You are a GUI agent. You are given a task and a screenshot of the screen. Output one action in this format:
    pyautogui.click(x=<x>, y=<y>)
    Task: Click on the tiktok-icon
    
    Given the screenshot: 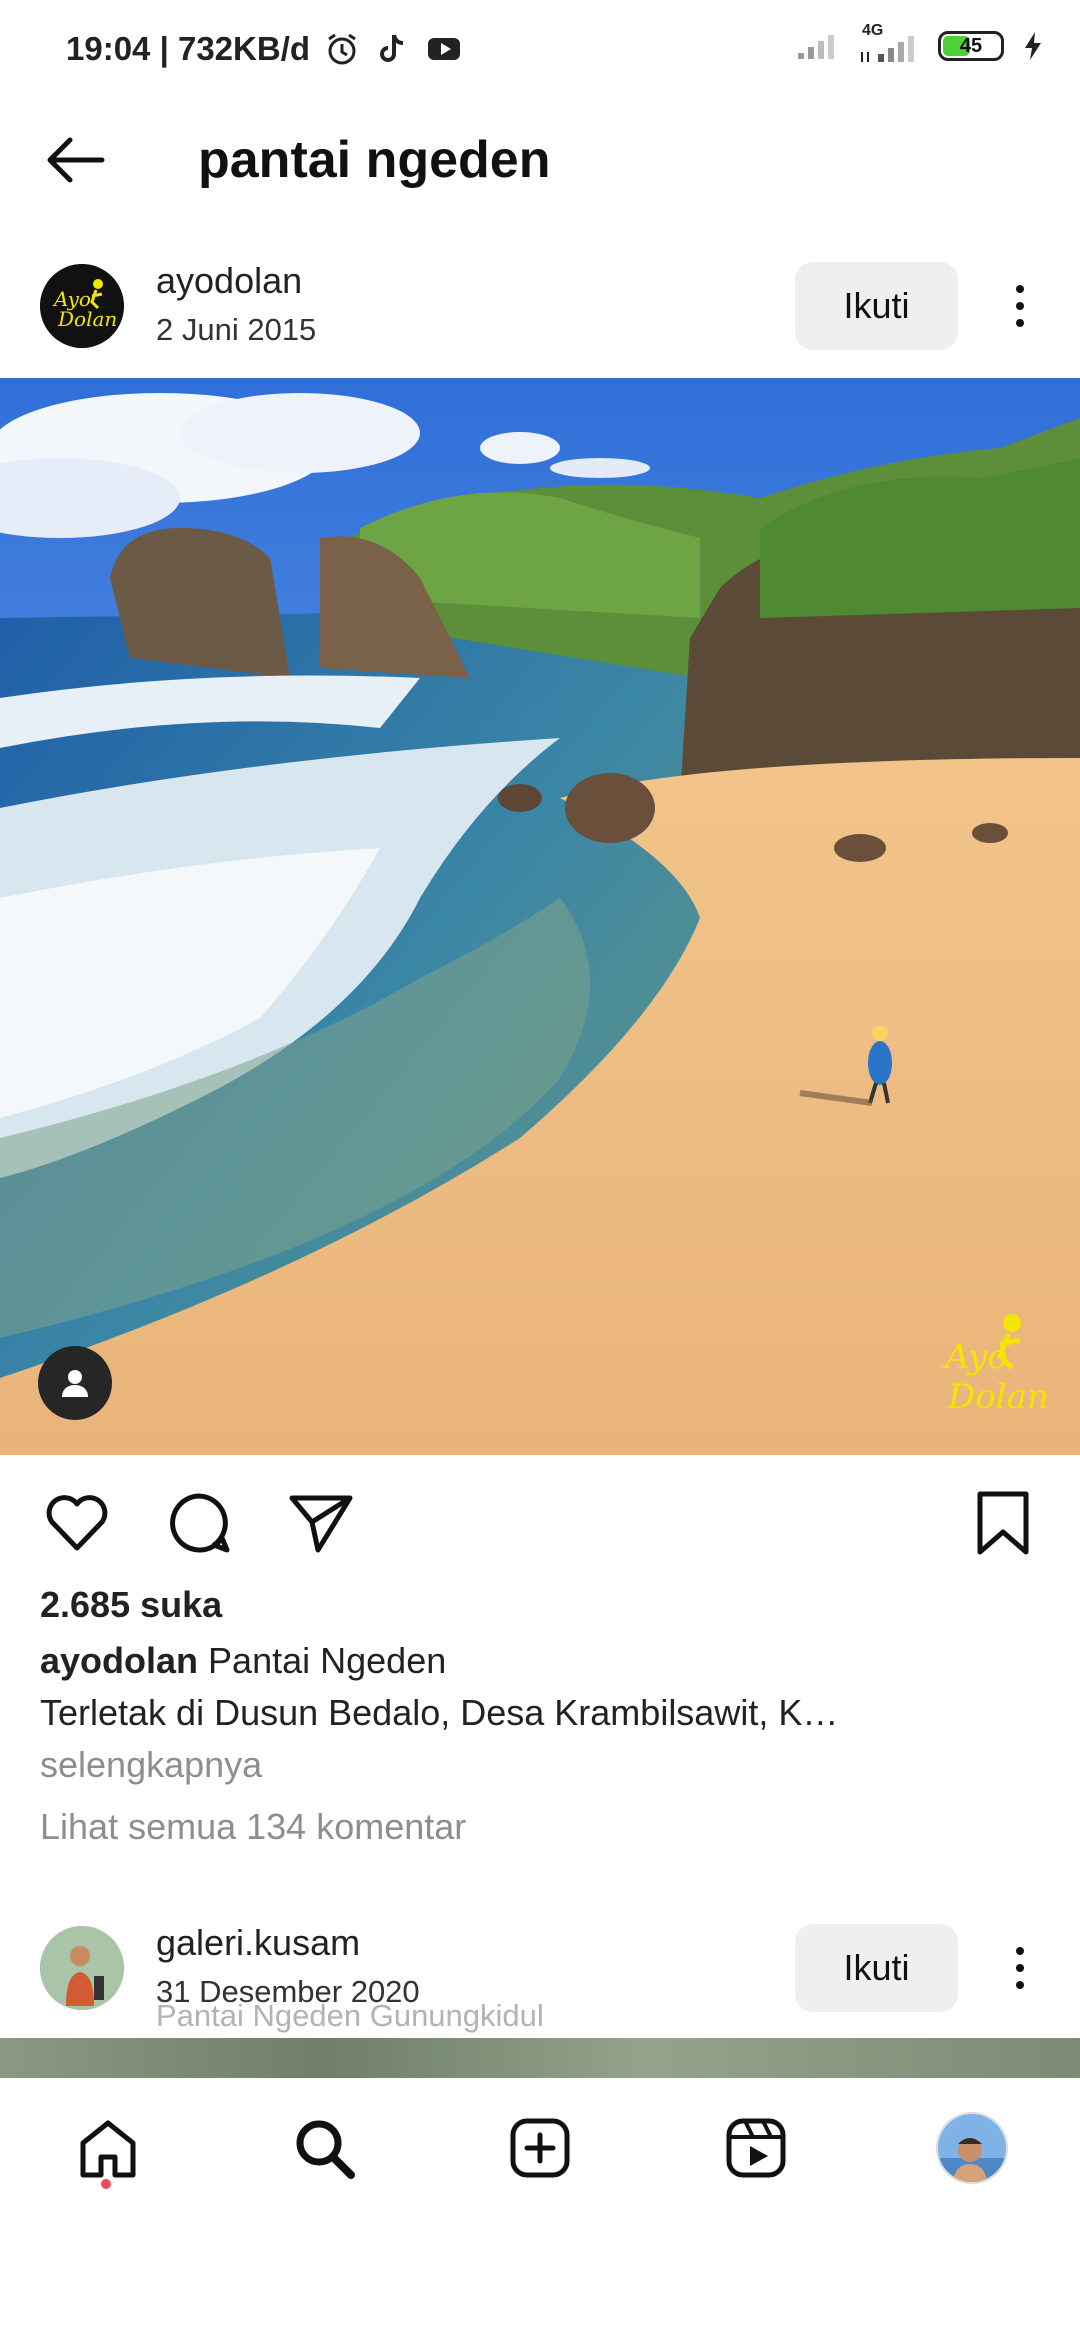 What is the action you would take?
    pyautogui.click(x=392, y=48)
    